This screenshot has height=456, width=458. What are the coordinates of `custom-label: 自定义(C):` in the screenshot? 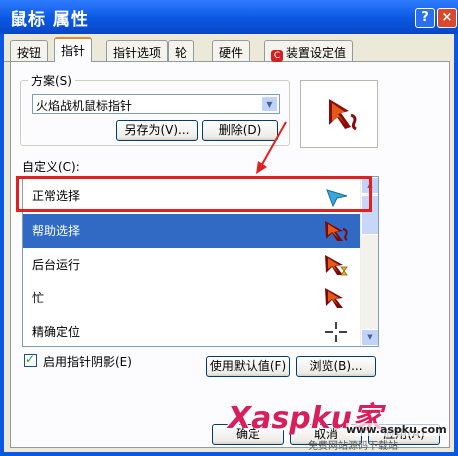 It's located at (51, 167).